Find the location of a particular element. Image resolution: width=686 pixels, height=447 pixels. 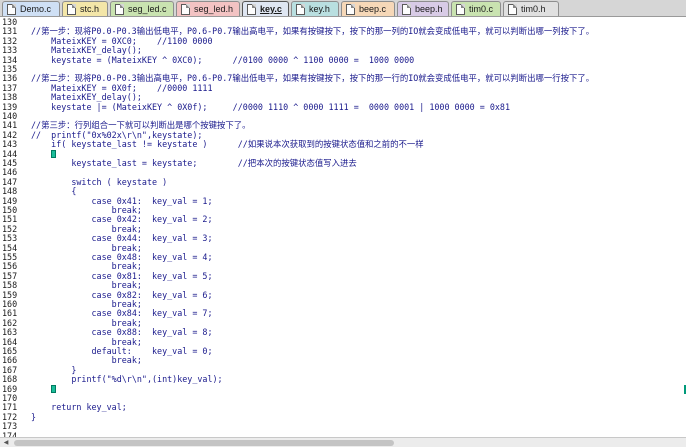

tab-tim0-c: tim0.c is located at coordinates (476, 8).